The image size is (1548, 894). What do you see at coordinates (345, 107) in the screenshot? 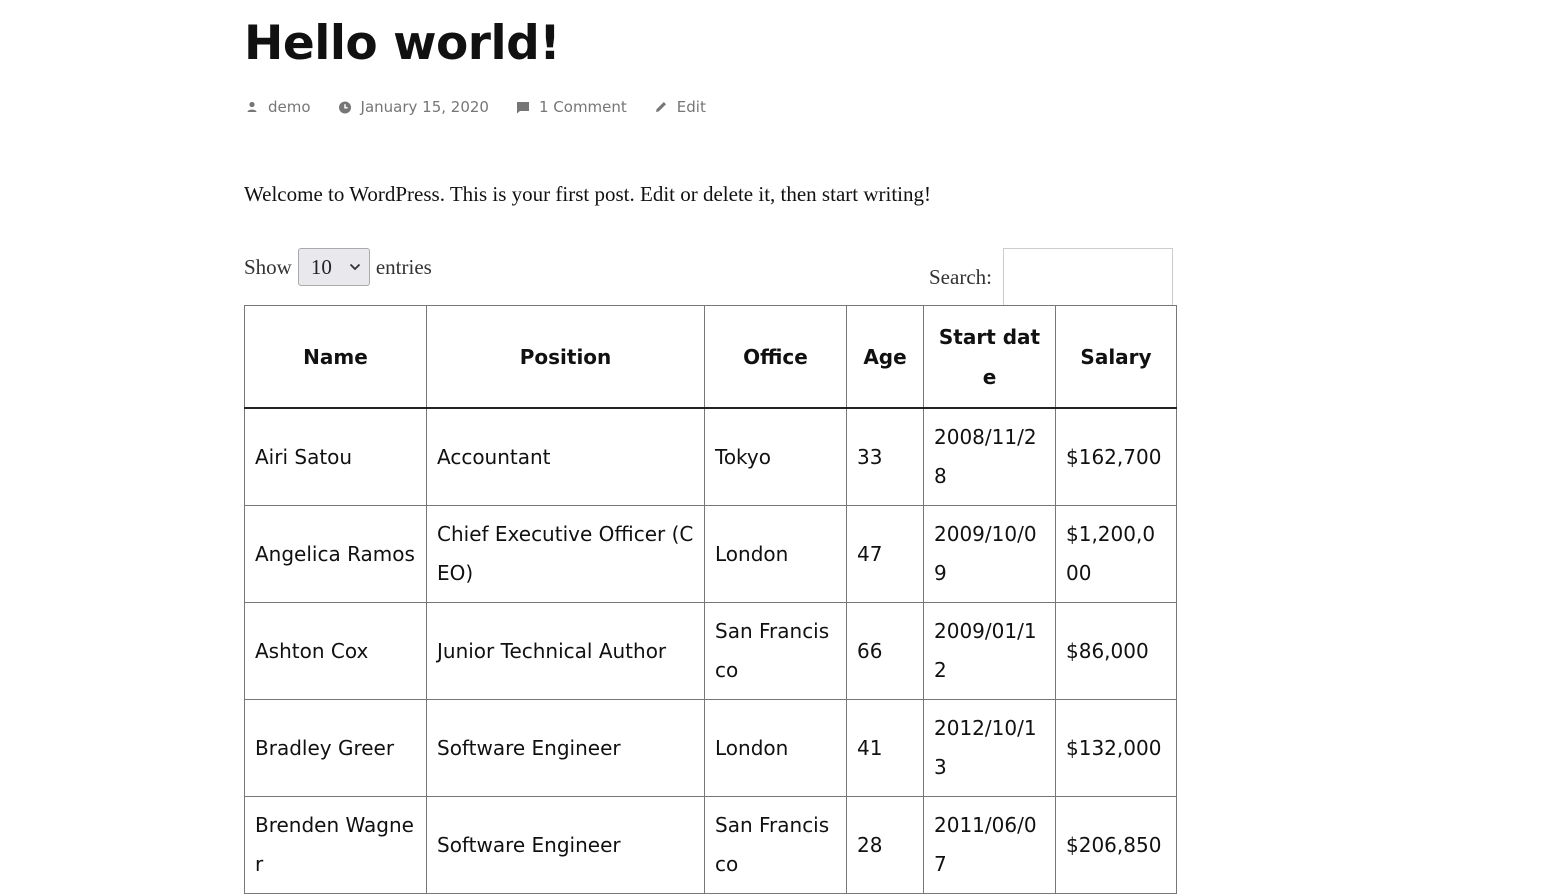
I see `clock-icon` at bounding box center [345, 107].